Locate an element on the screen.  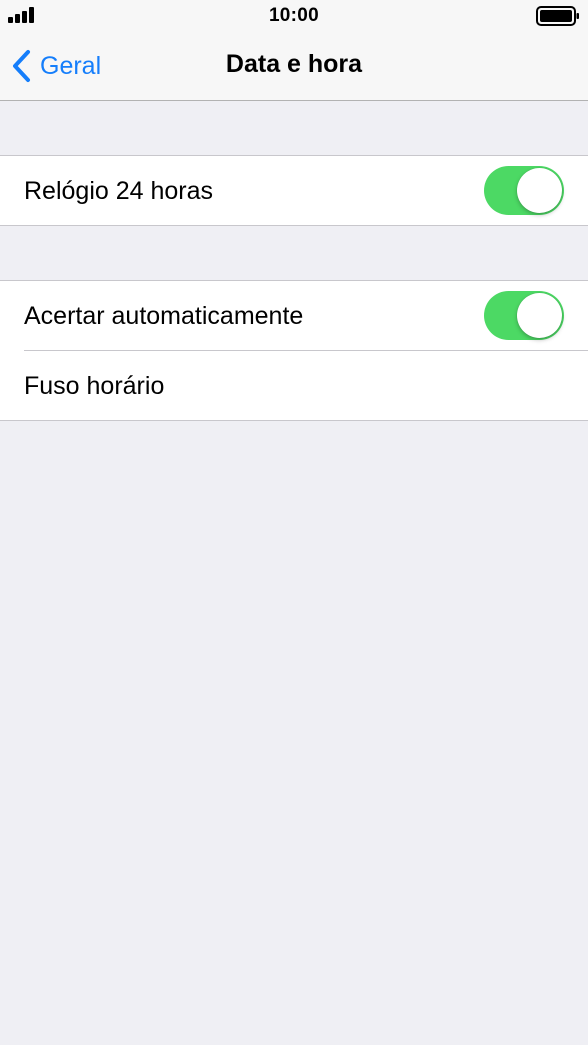
set-automatically-toggle is located at coordinates (524, 315).